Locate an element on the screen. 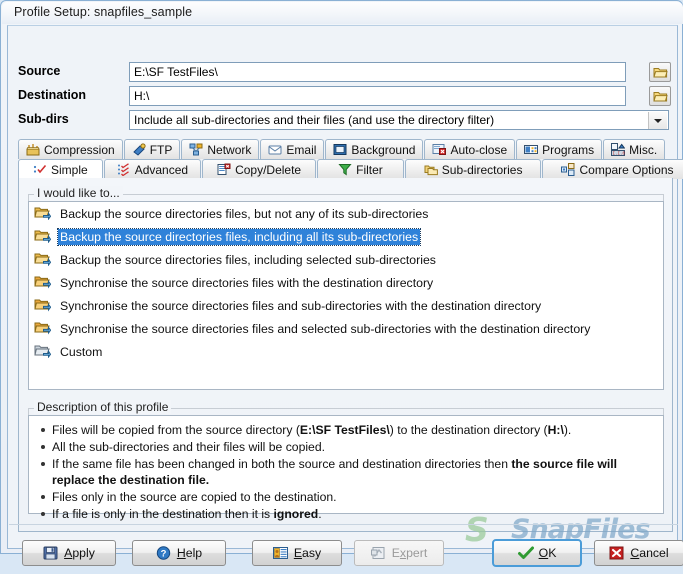 Image resolution: width=683 pixels, height=574 pixels. tab-sub-directories: Sub-directories is located at coordinates (473, 169).